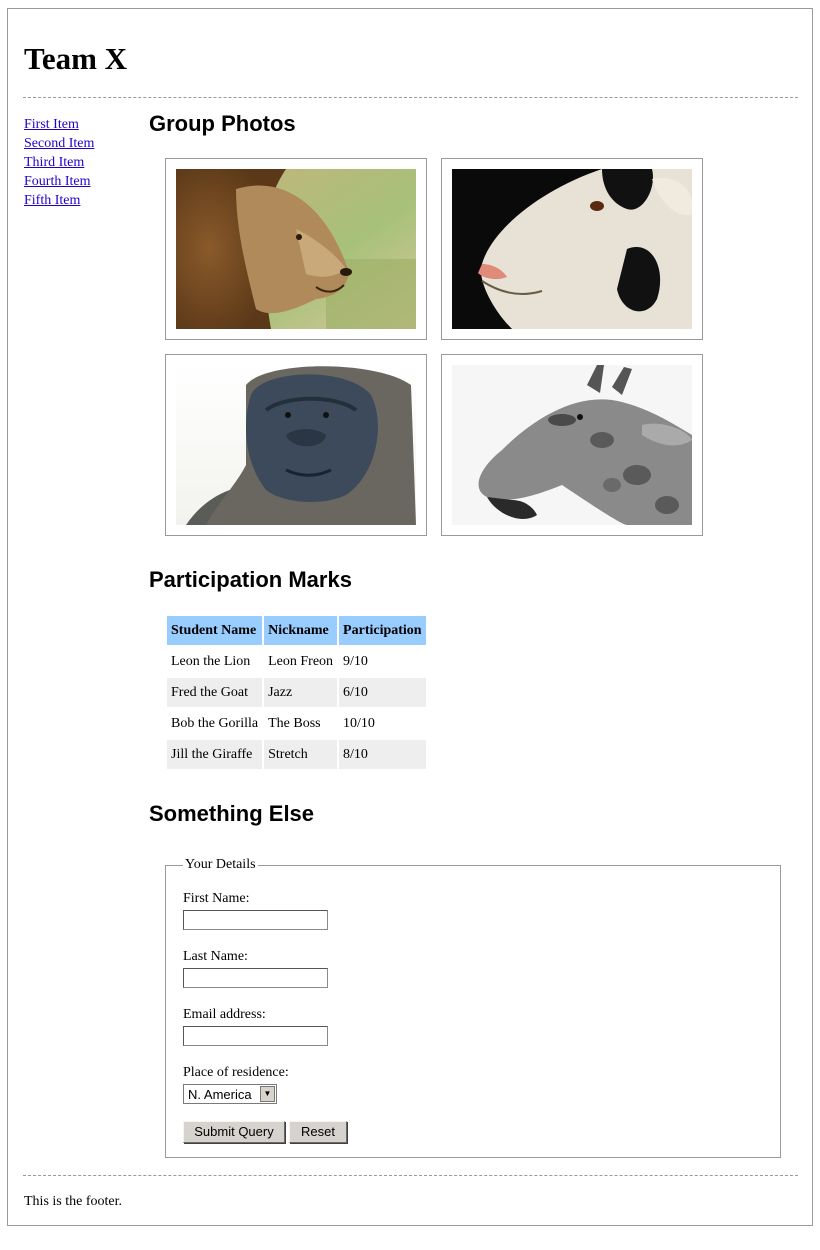 Image resolution: width=820 pixels, height=1250 pixels. I want to click on sidebar-item-first: First Item, so click(59, 124).